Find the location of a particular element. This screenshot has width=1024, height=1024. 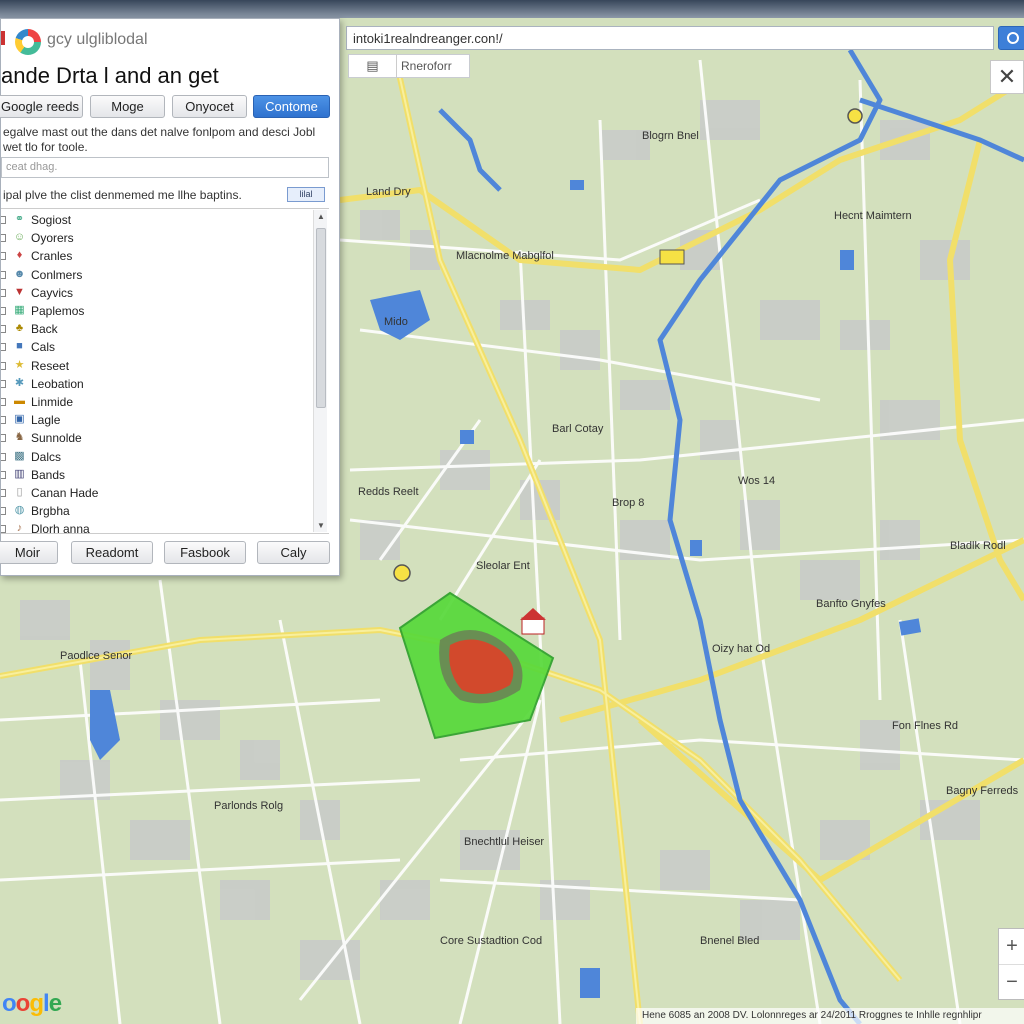

list-item: ☺ Oyorers is located at coordinates (156, 238).